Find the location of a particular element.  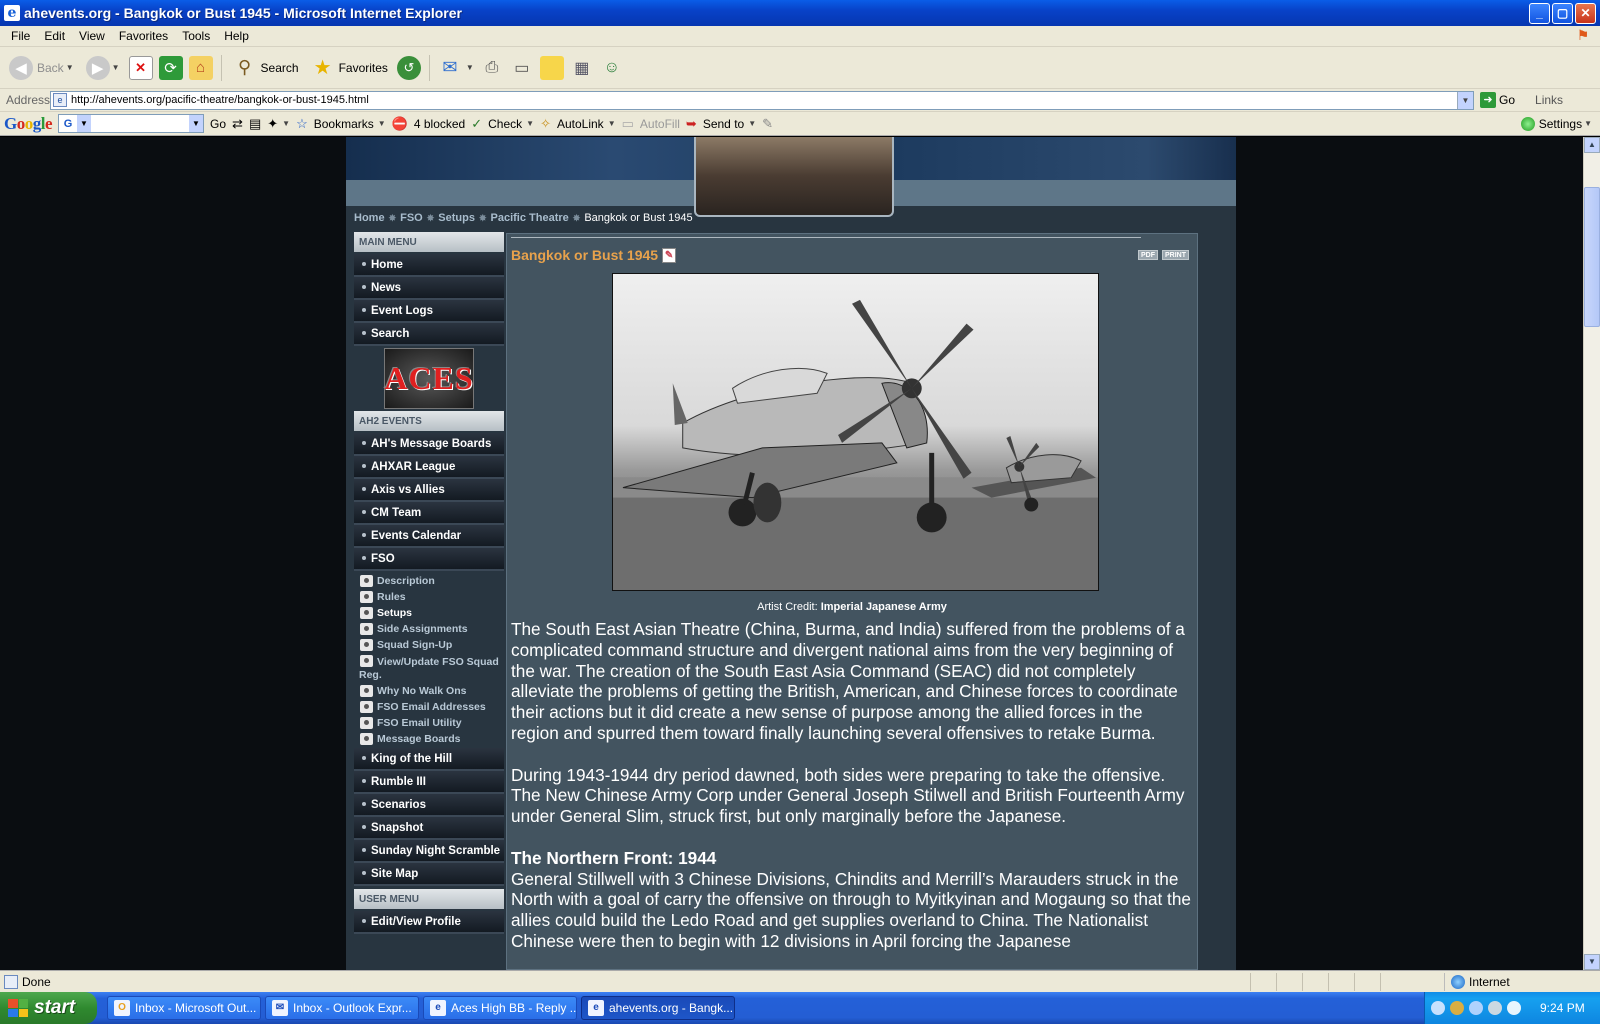

menu-file: File is located at coordinates (20, 36).